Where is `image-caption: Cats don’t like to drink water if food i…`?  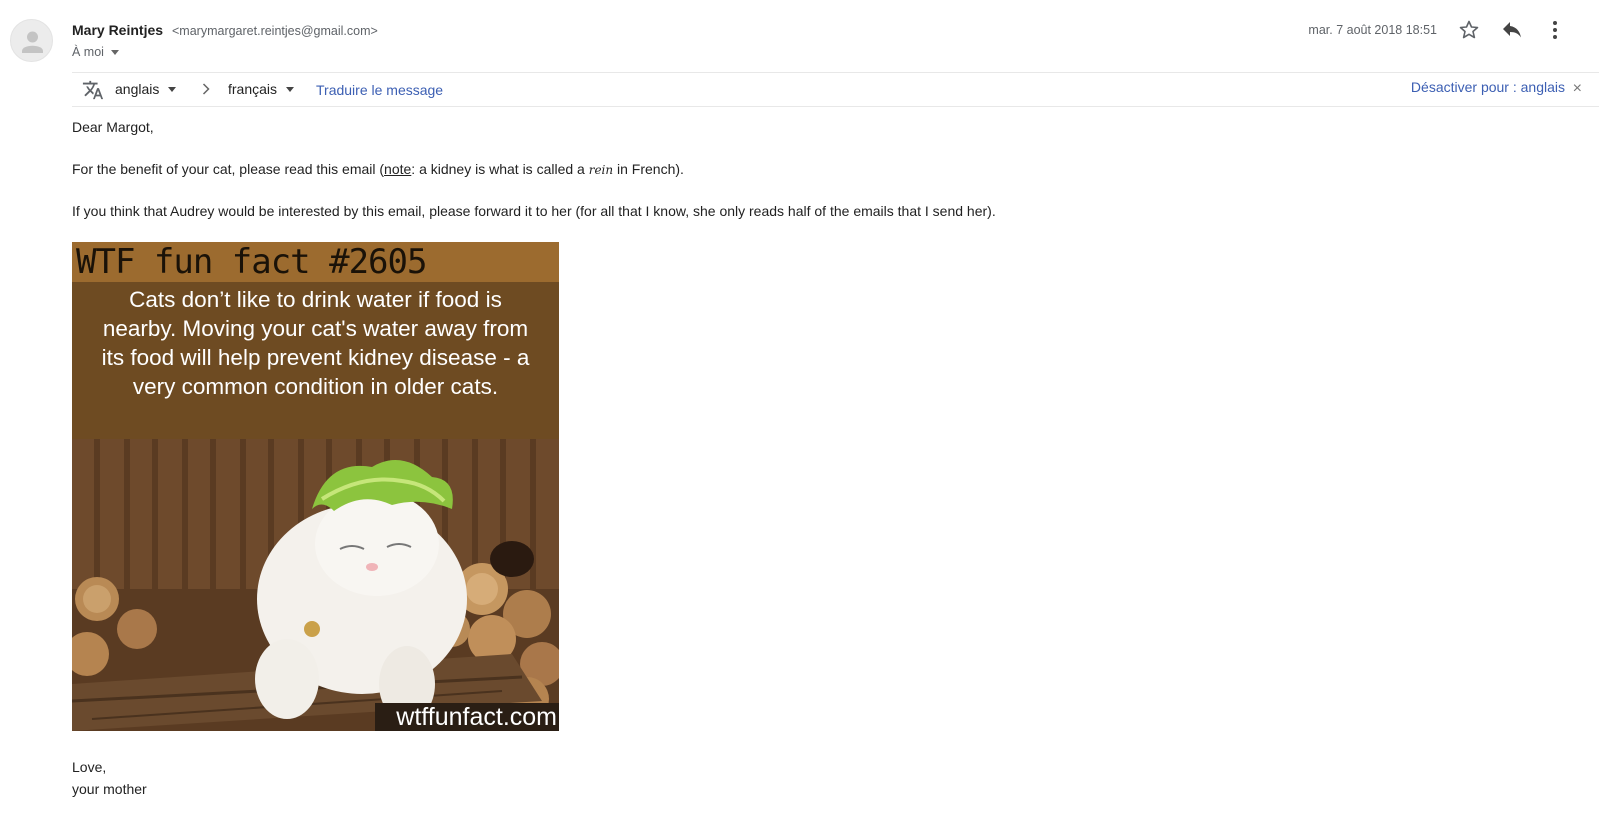 image-caption: Cats don’t like to drink water if food i… is located at coordinates (315, 341).